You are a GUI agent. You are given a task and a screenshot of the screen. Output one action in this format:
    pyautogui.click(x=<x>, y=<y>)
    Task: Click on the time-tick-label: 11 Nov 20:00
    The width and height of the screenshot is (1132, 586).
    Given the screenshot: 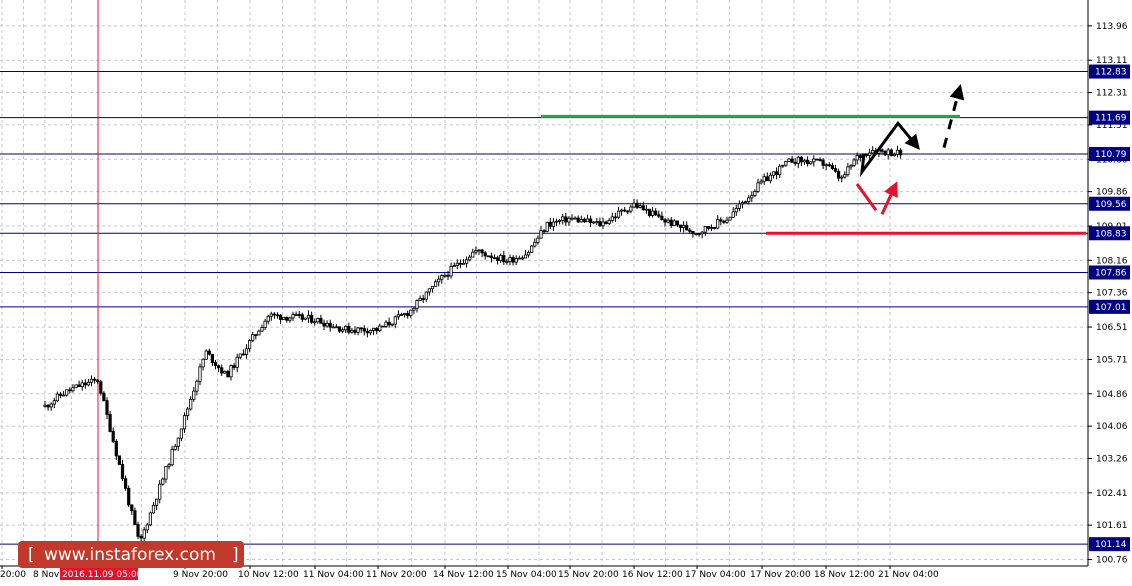 What is the action you would take?
    pyautogui.click(x=396, y=575)
    